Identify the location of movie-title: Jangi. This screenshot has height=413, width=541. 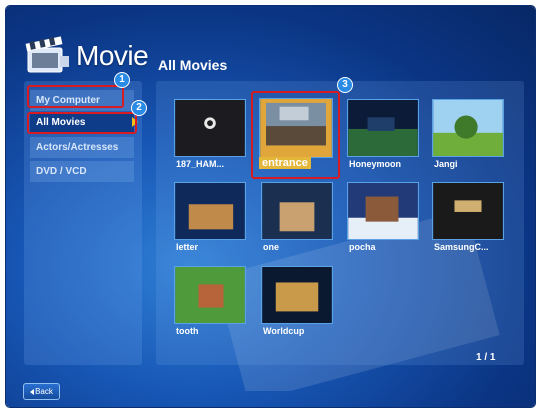
(446, 164).